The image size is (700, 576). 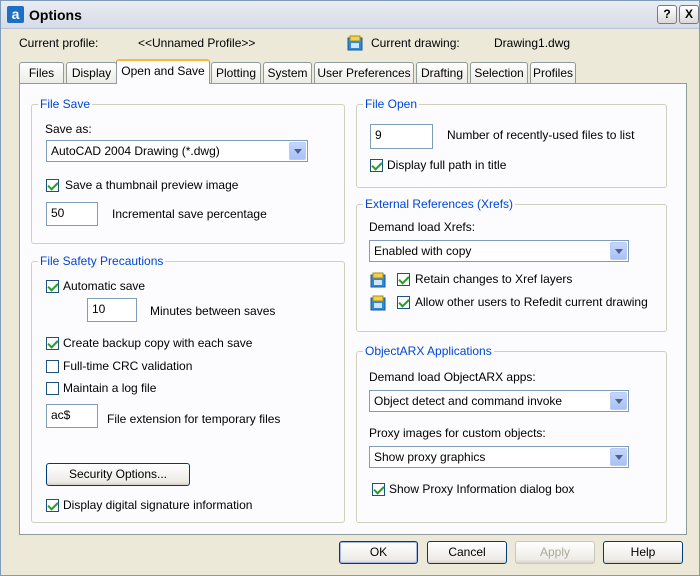 I want to click on tab-plotting: Plotting, so click(x=236, y=72).